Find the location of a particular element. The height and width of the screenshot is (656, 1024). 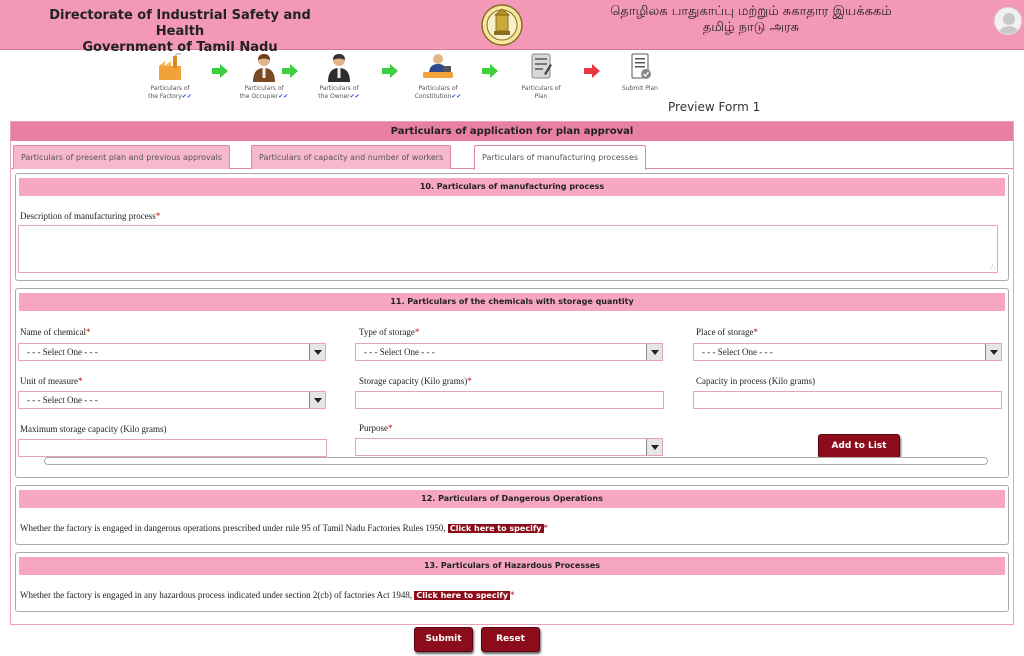

step-submit-plan: Submit Plan is located at coordinates (640, 72).